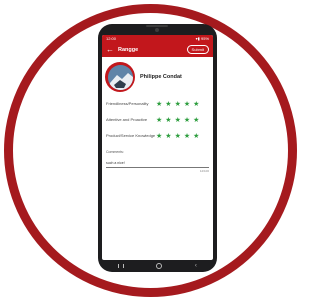 This screenshot has height=297, width=320. Describe the element at coordinates (202, 38) in the screenshot. I see `status-indicators: ▾▮ 95%` at that location.